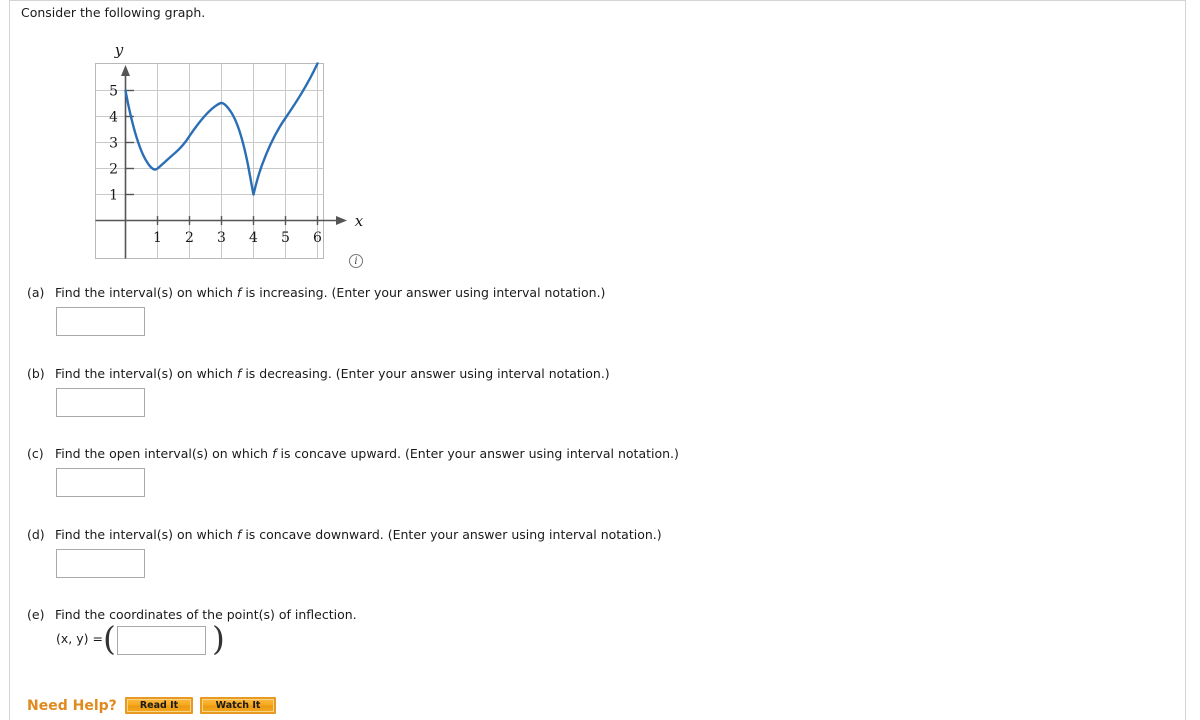 The width and height of the screenshot is (1200, 720). I want to click on y-tick-label: 2, so click(113, 170).